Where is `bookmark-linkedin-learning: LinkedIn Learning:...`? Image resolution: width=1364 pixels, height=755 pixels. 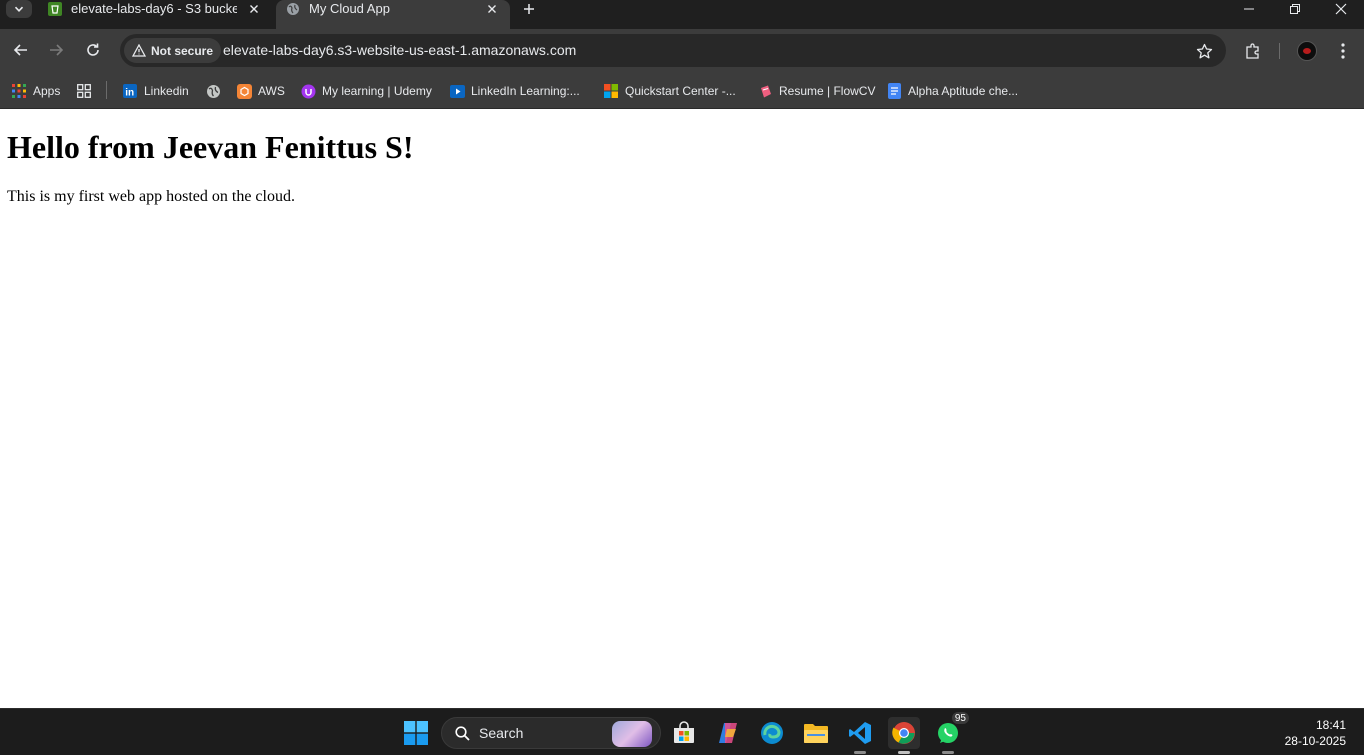
bookmark-linkedin-learning: LinkedIn Learning:... is located at coordinates (514, 91).